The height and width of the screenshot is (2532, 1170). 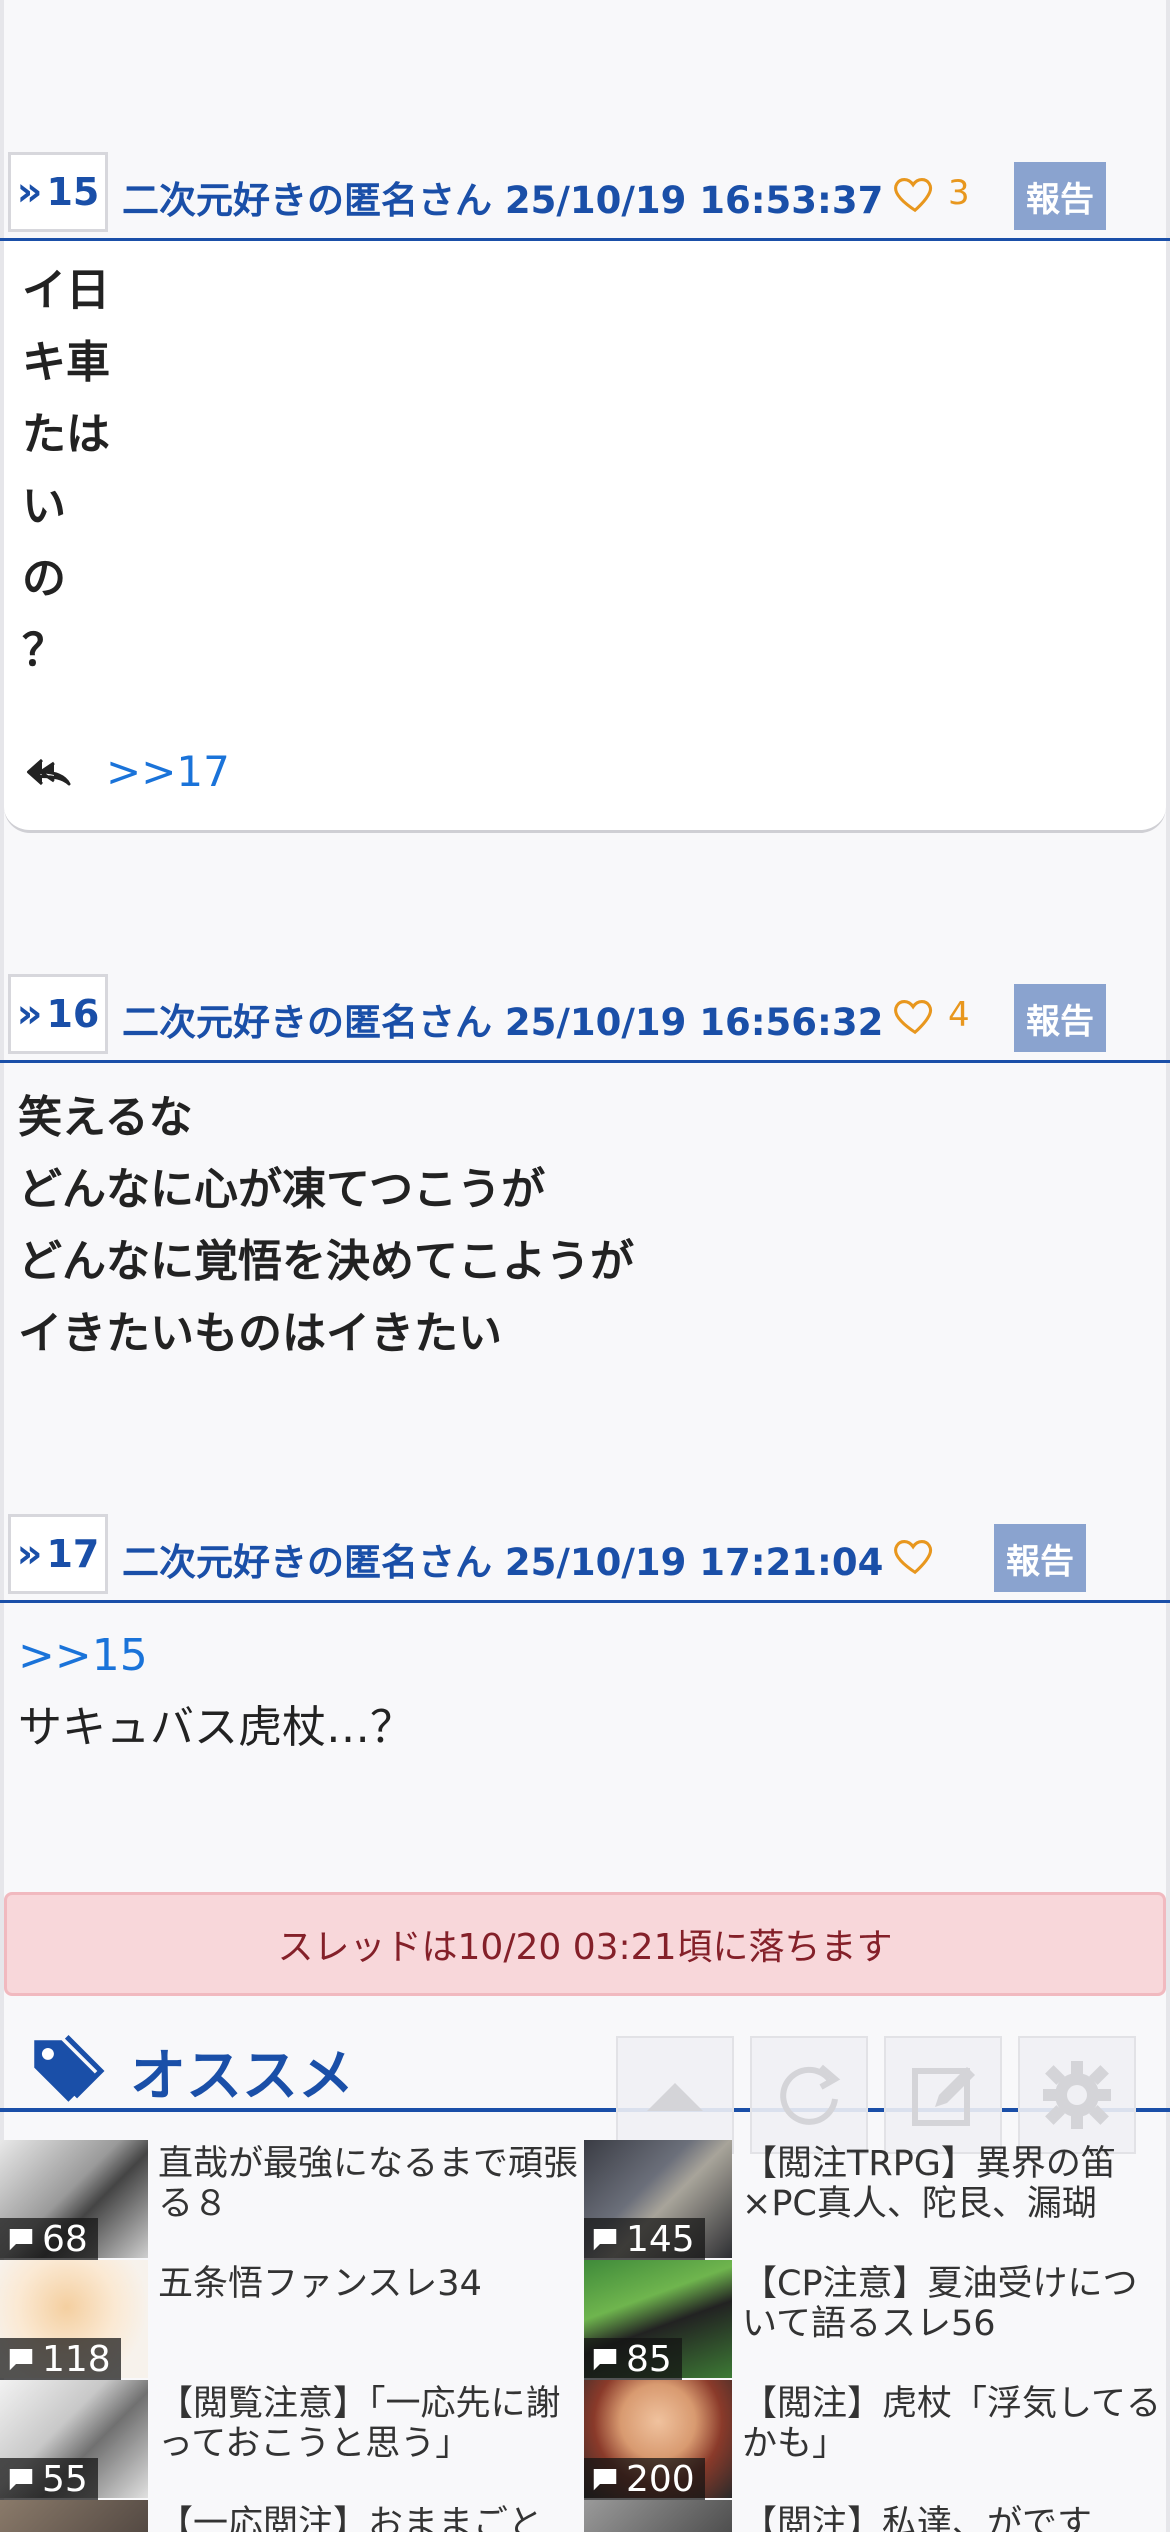 What do you see at coordinates (959, 1015) in the screenshot?
I see `like-count: 4` at bounding box center [959, 1015].